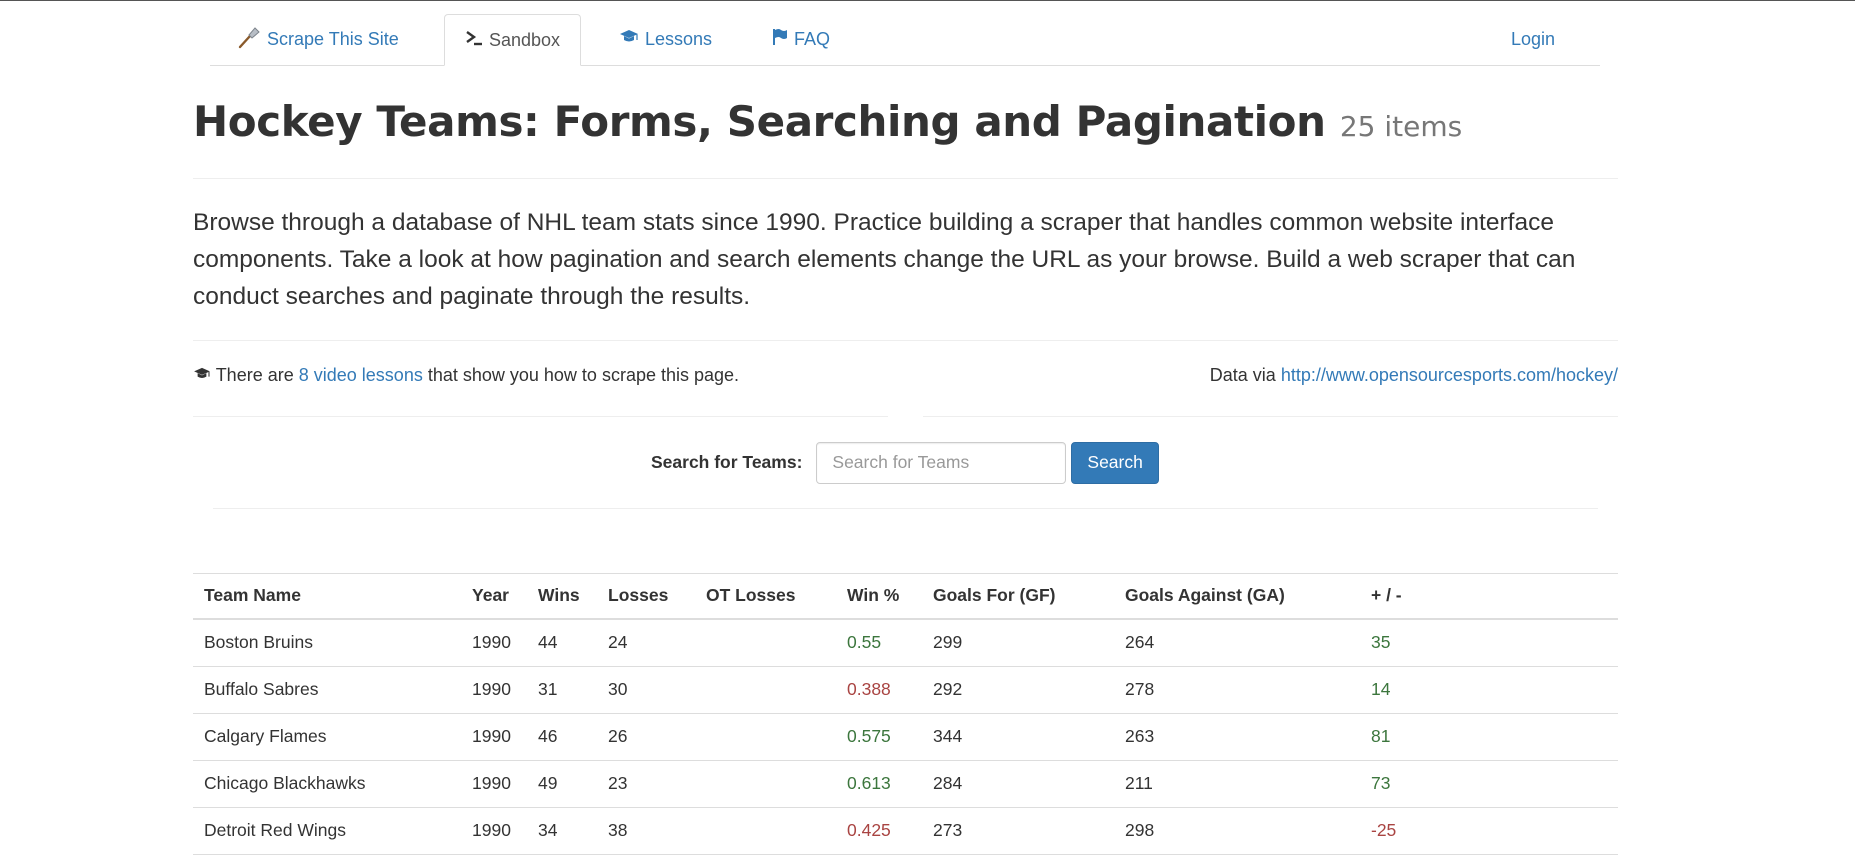  I want to click on win-pct-cell: 0.575, so click(879, 737).